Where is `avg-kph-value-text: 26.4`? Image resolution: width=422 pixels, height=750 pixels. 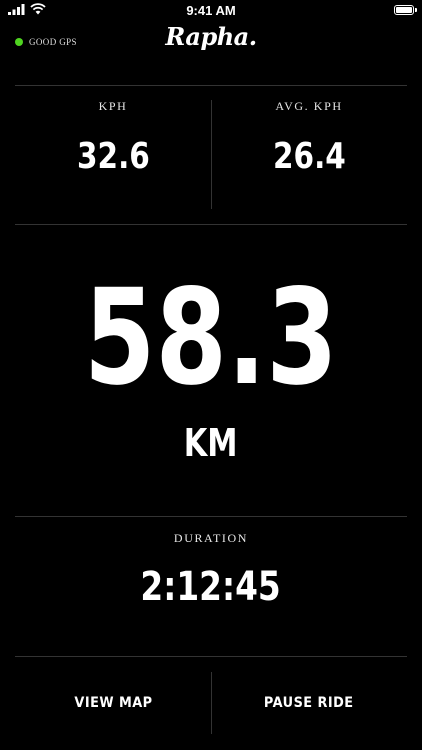 avg-kph-value-text: 26.4 is located at coordinates (309, 156).